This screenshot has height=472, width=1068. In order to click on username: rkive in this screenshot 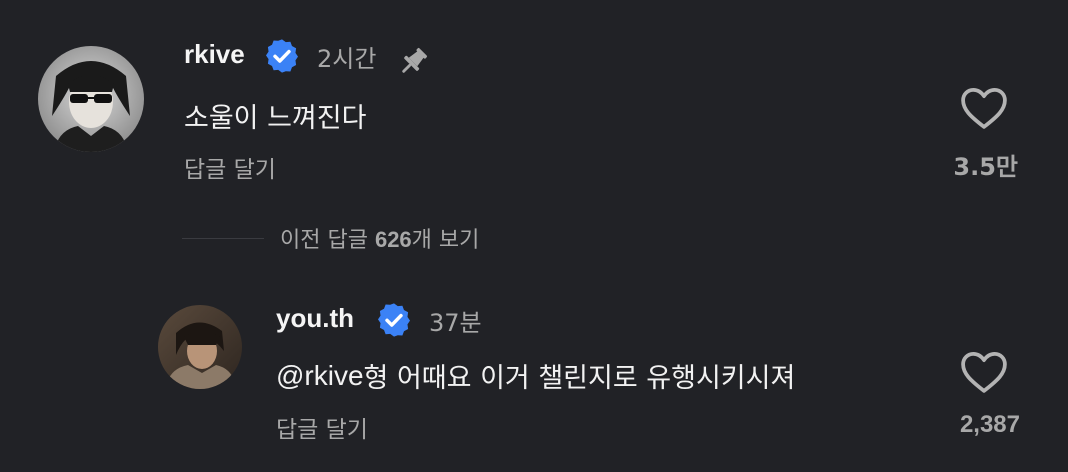, I will do `click(214, 54)`.